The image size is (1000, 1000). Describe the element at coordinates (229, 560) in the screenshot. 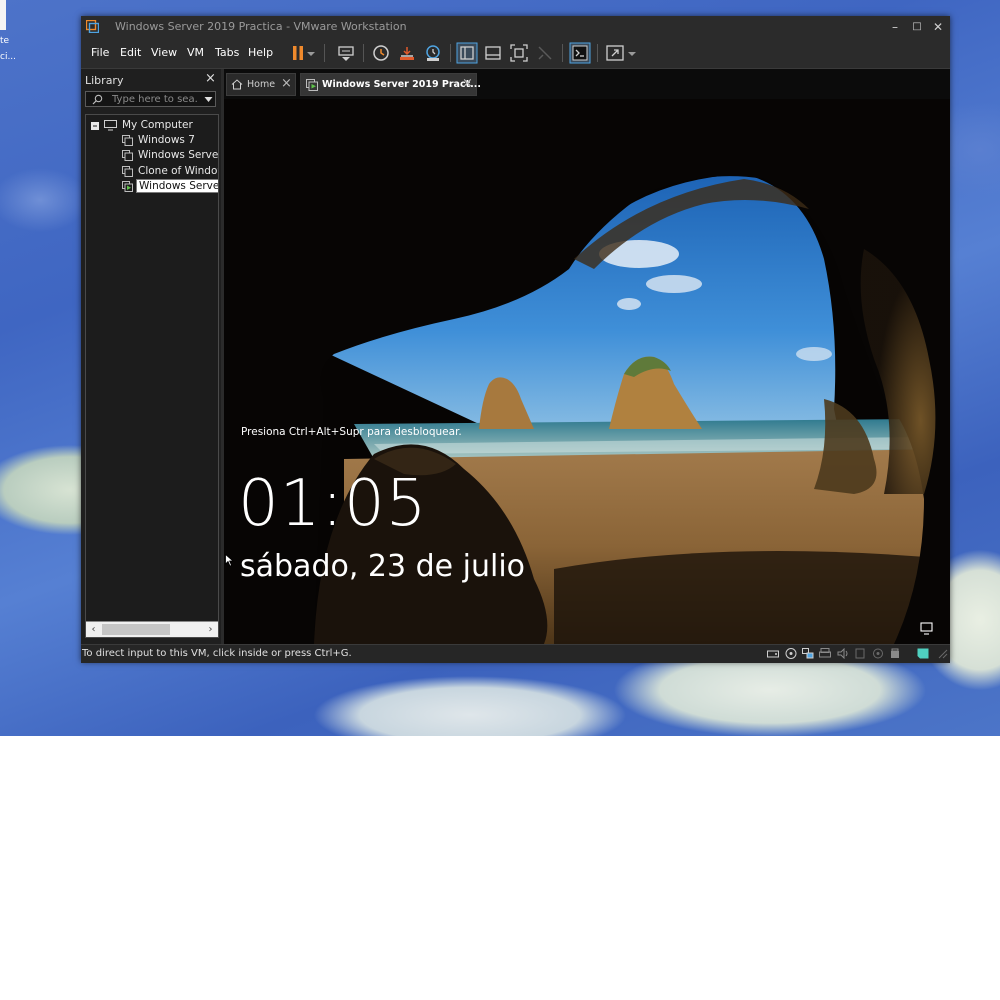

I see `mouse-cursor-icon` at that location.